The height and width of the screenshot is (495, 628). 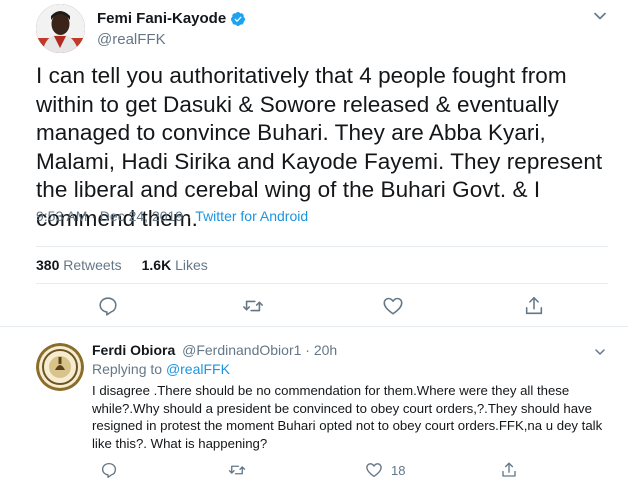 What do you see at coordinates (241, 350) in the screenshot?
I see `reply-author-handle: @FerdinandObior1` at bounding box center [241, 350].